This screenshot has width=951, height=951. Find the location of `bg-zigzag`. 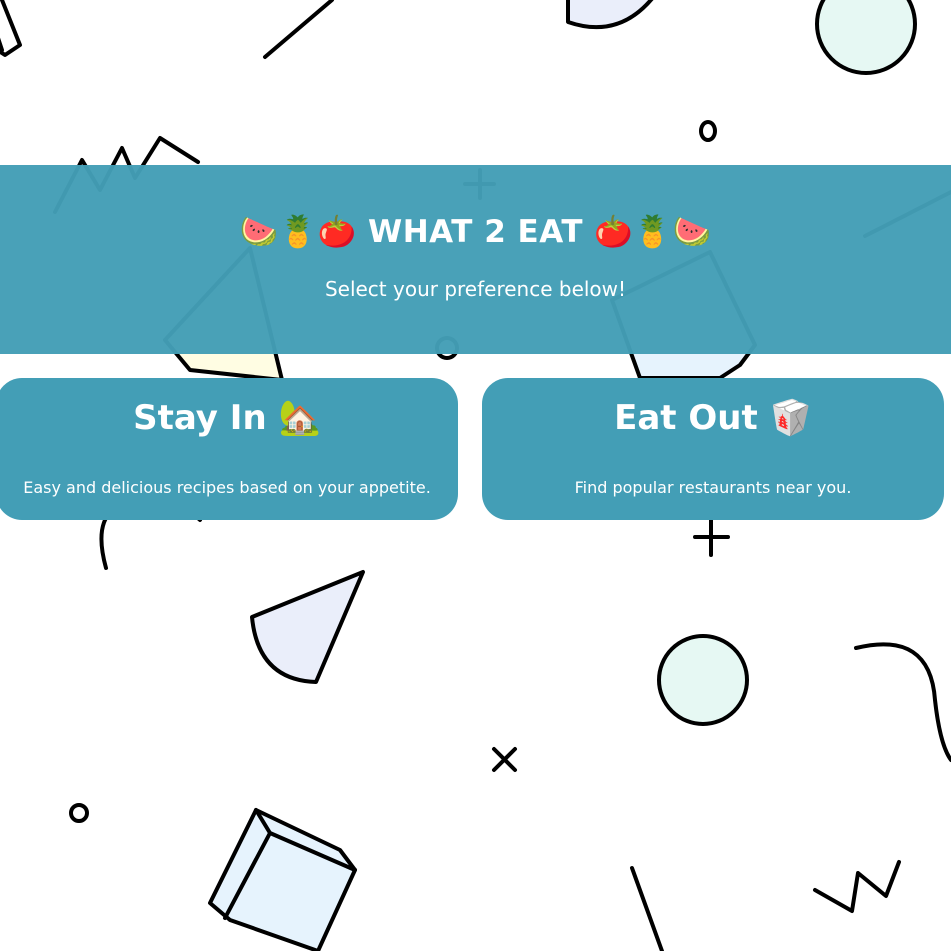

bg-zigzag is located at coordinates (857, 886).